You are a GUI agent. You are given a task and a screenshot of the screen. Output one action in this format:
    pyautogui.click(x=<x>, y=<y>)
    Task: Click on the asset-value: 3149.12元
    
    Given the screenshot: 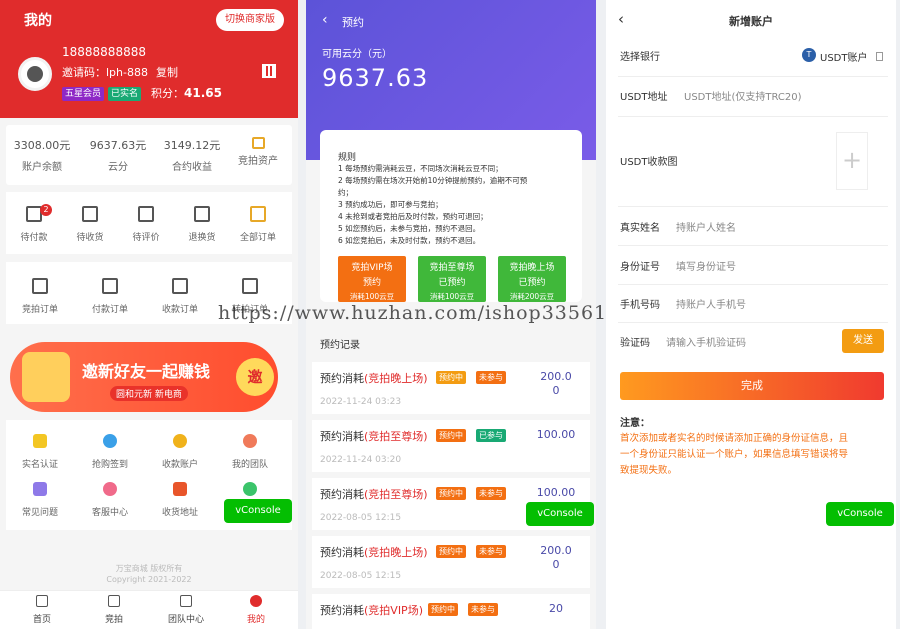 What is the action you would take?
    pyautogui.click(x=192, y=145)
    